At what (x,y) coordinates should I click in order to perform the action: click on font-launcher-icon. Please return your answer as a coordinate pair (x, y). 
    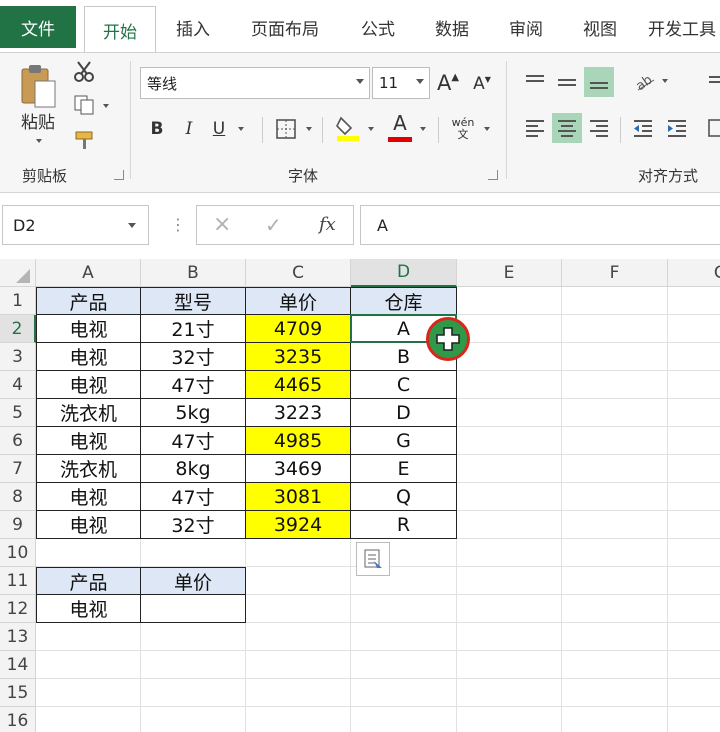
    Looking at the image, I should click on (493, 175).